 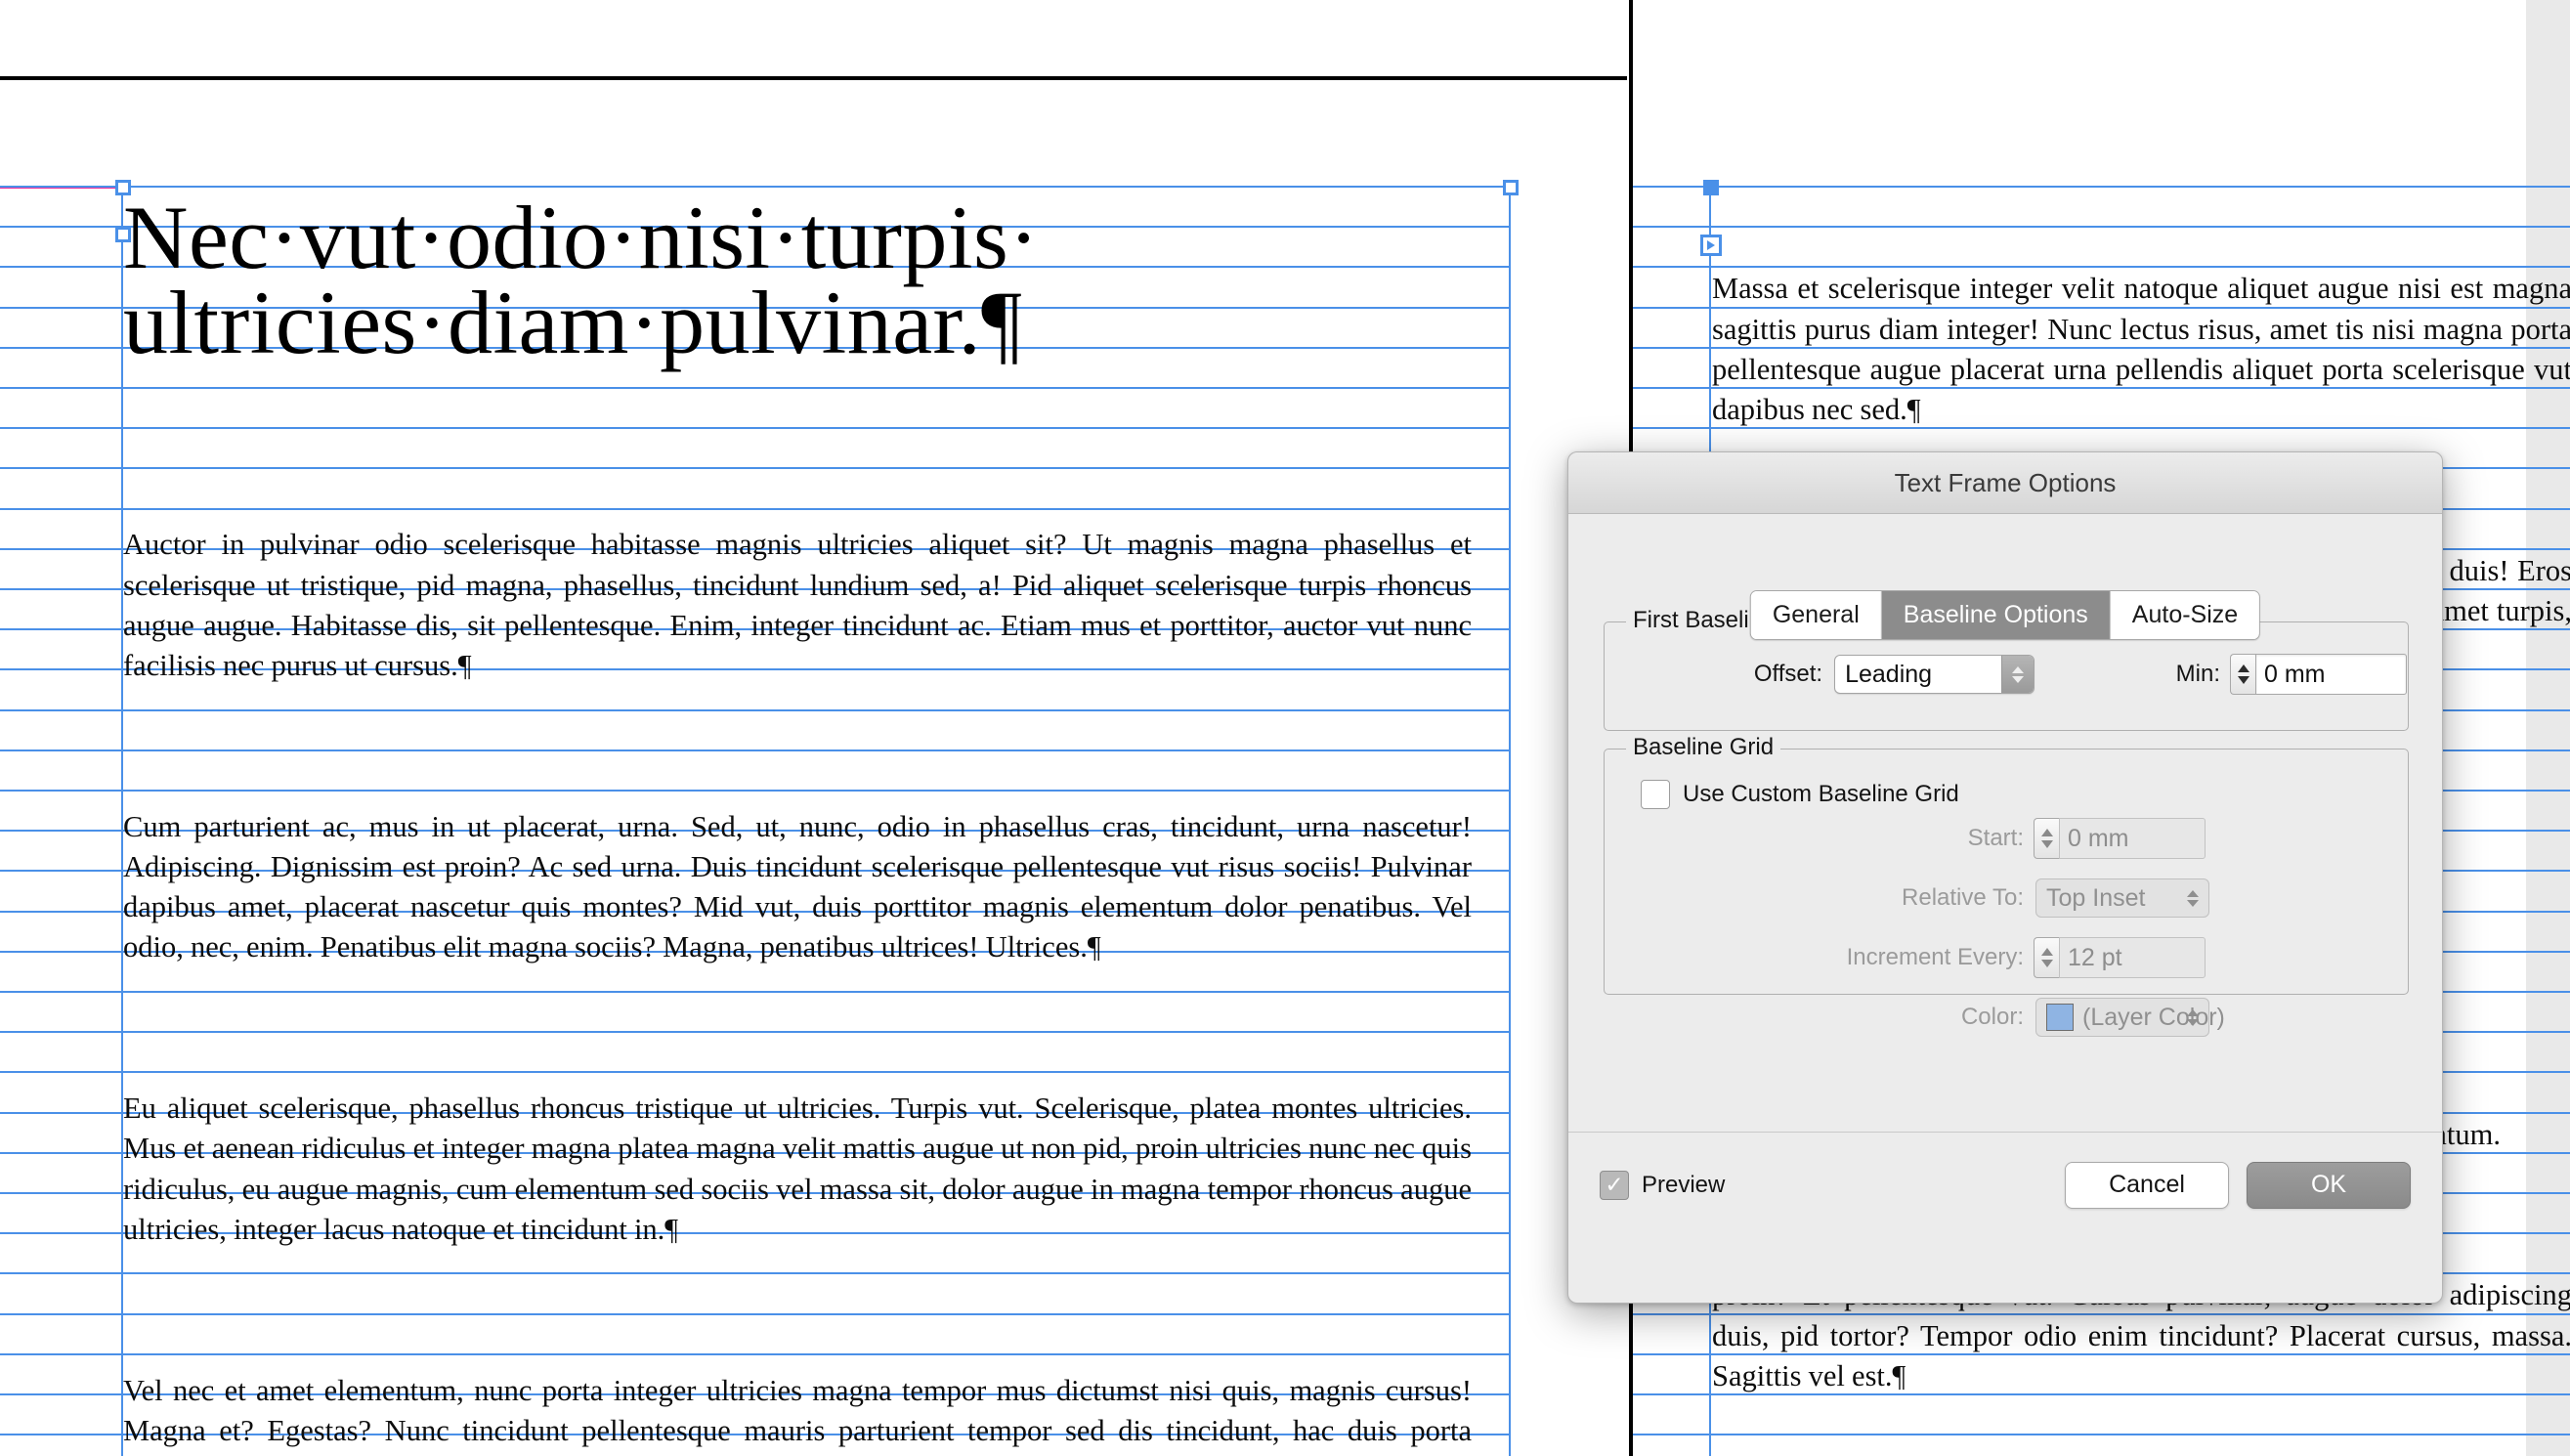 I want to click on use-custom-baseline-grid-row: Use Custom Baseline Grid, so click(x=1800, y=794).